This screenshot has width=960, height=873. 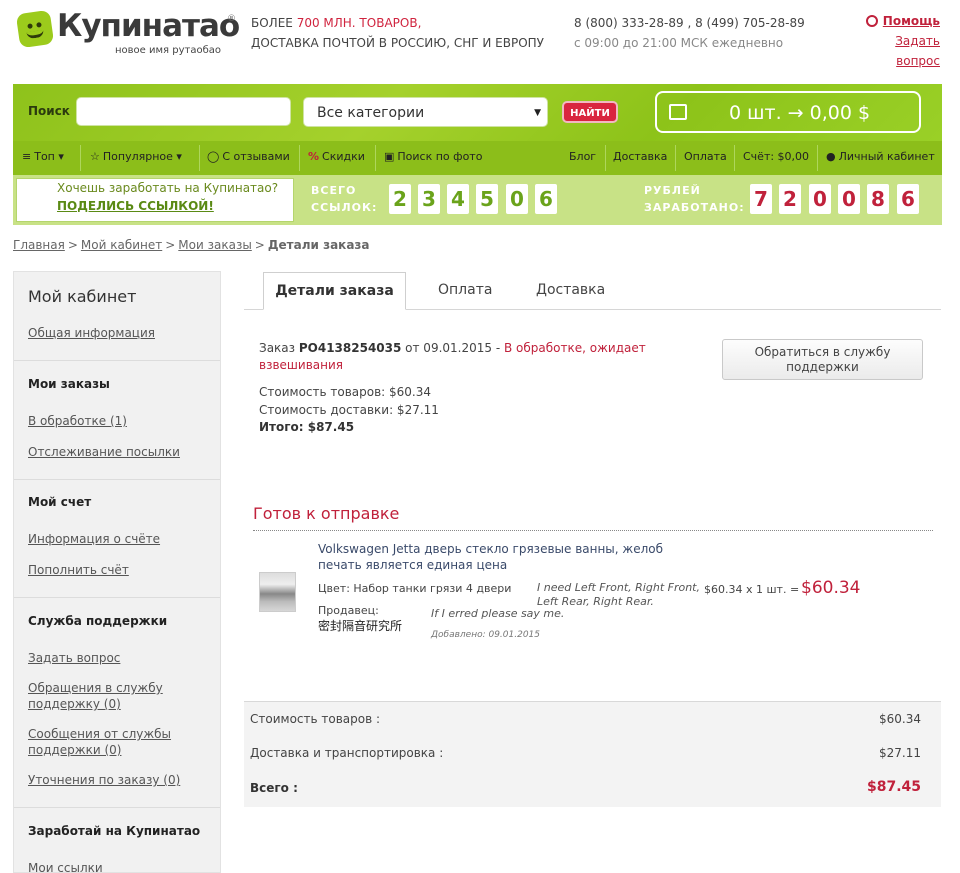 I want to click on help-link: Помощь, so click(x=902, y=21).